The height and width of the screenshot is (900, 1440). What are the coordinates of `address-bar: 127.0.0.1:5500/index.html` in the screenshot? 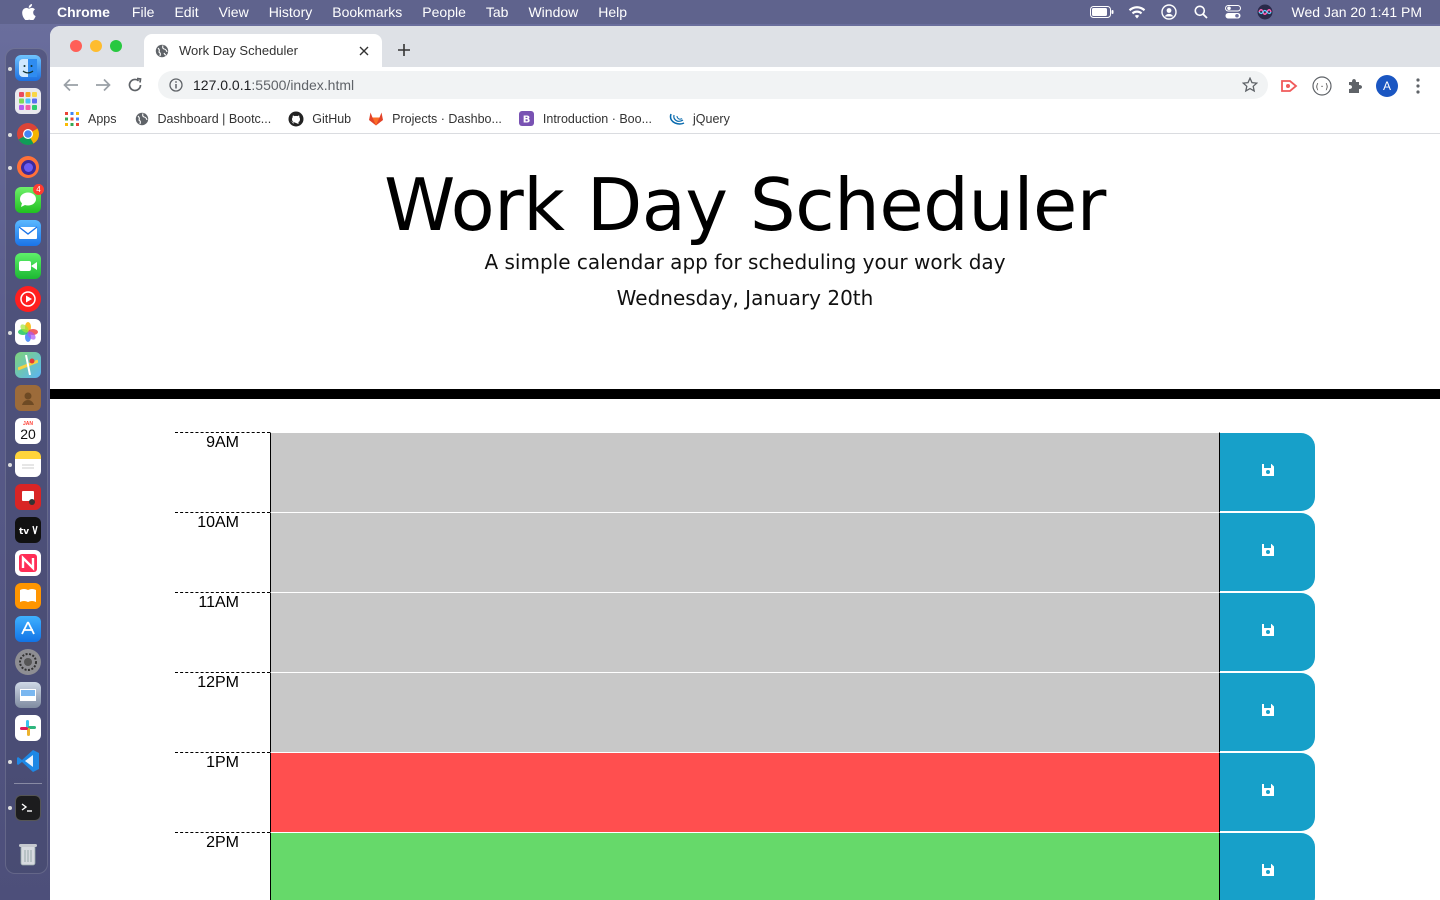 It's located at (713, 85).